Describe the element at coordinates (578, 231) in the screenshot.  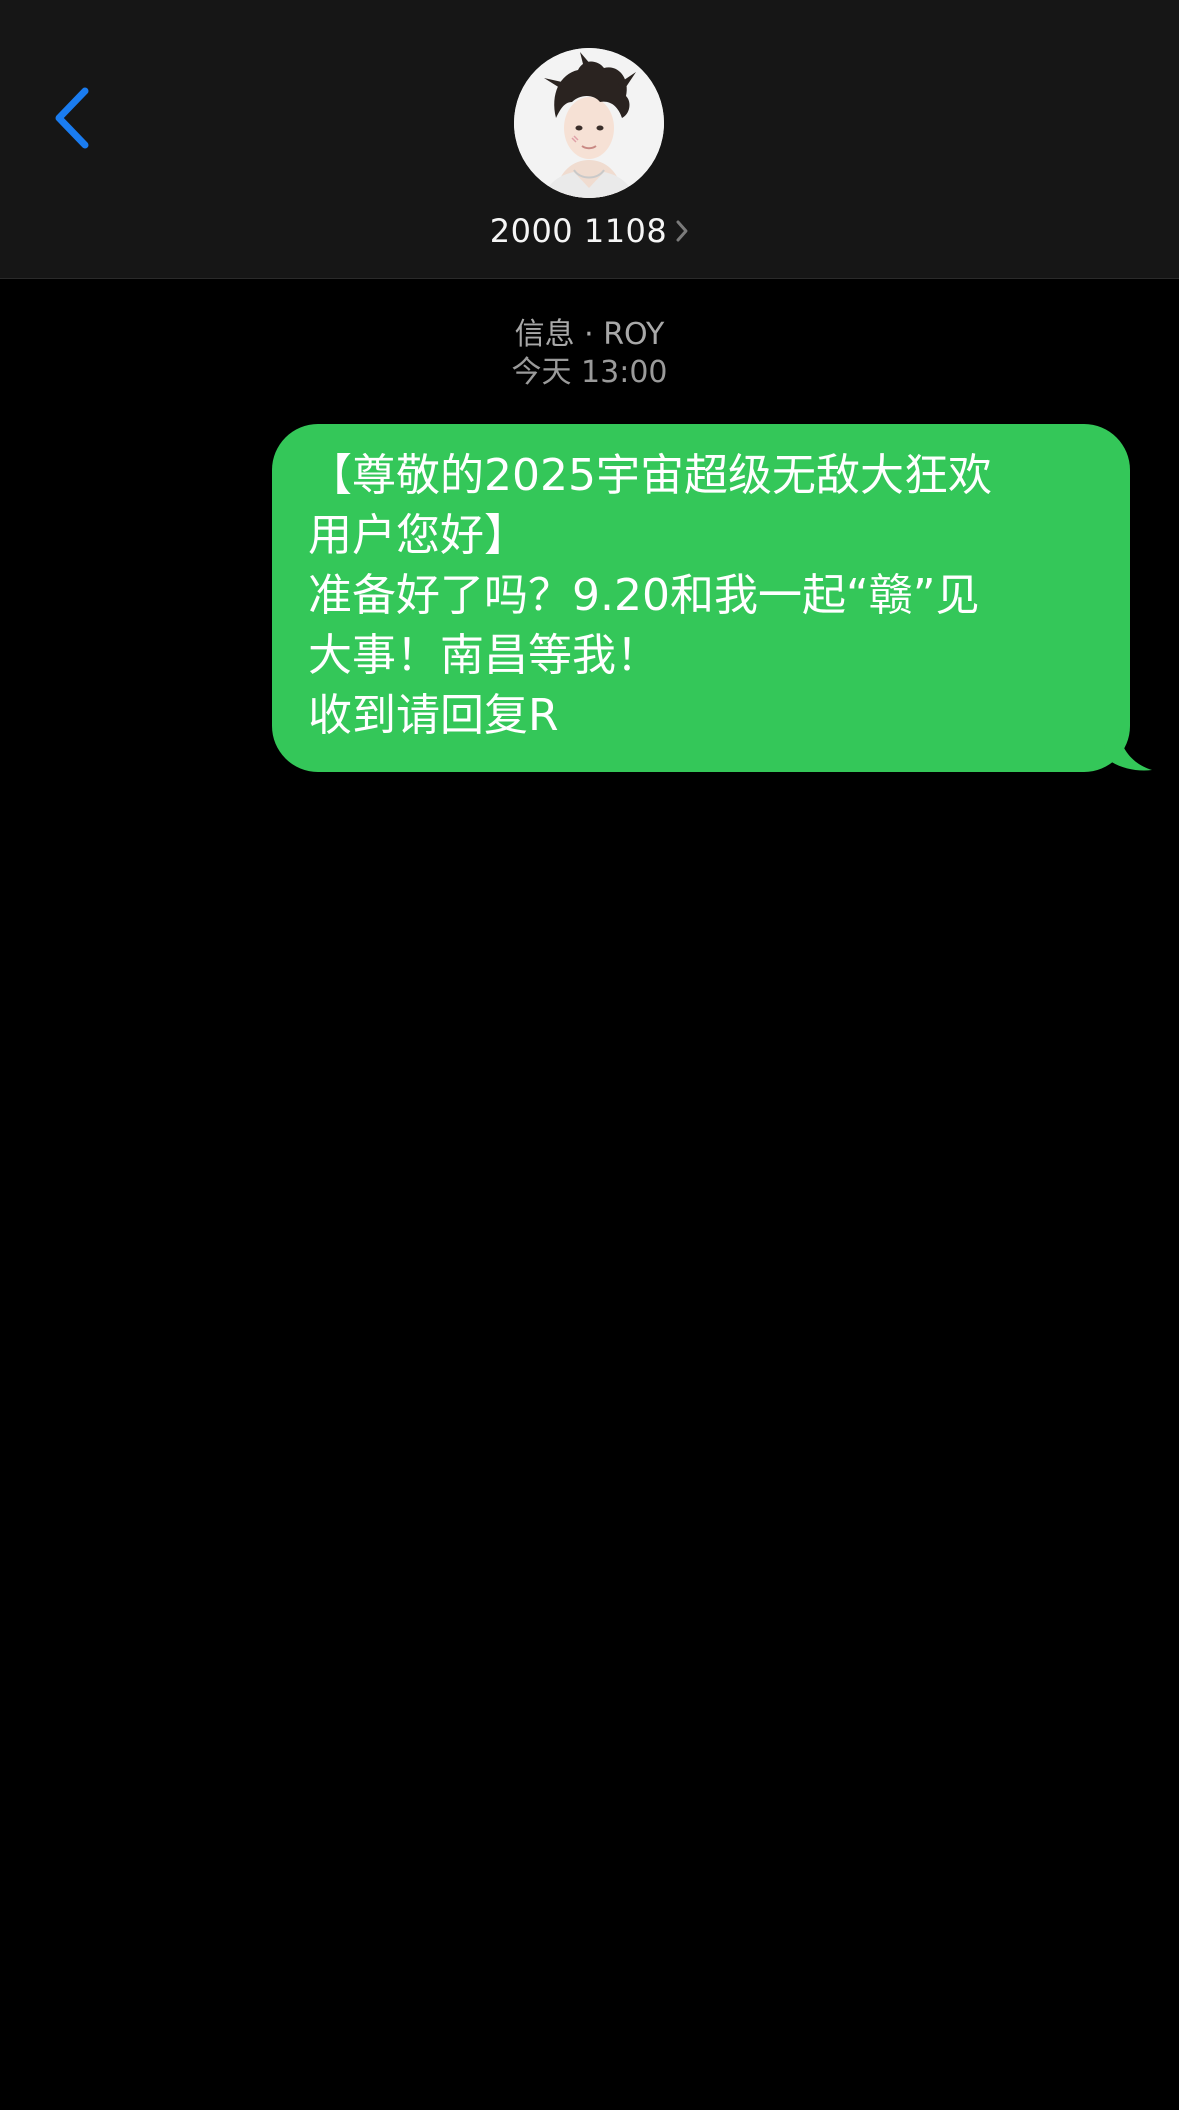
I see `contact-name: 2000 1108` at that location.